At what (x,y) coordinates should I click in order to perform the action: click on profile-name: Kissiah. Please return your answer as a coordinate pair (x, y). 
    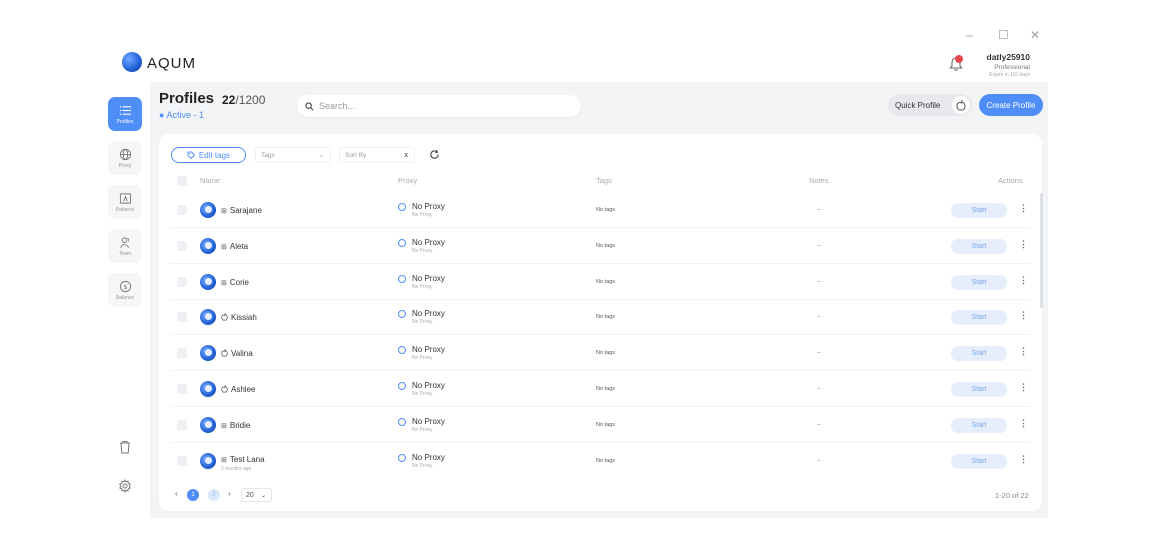
    Looking at the image, I should click on (239, 317).